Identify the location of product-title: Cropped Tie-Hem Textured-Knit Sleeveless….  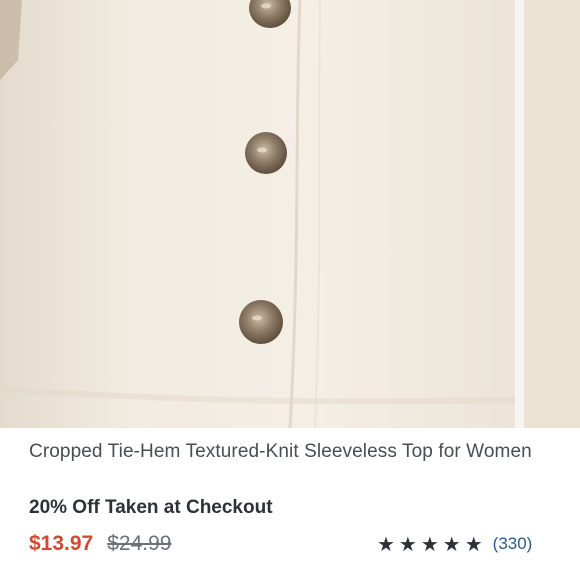
(289, 452).